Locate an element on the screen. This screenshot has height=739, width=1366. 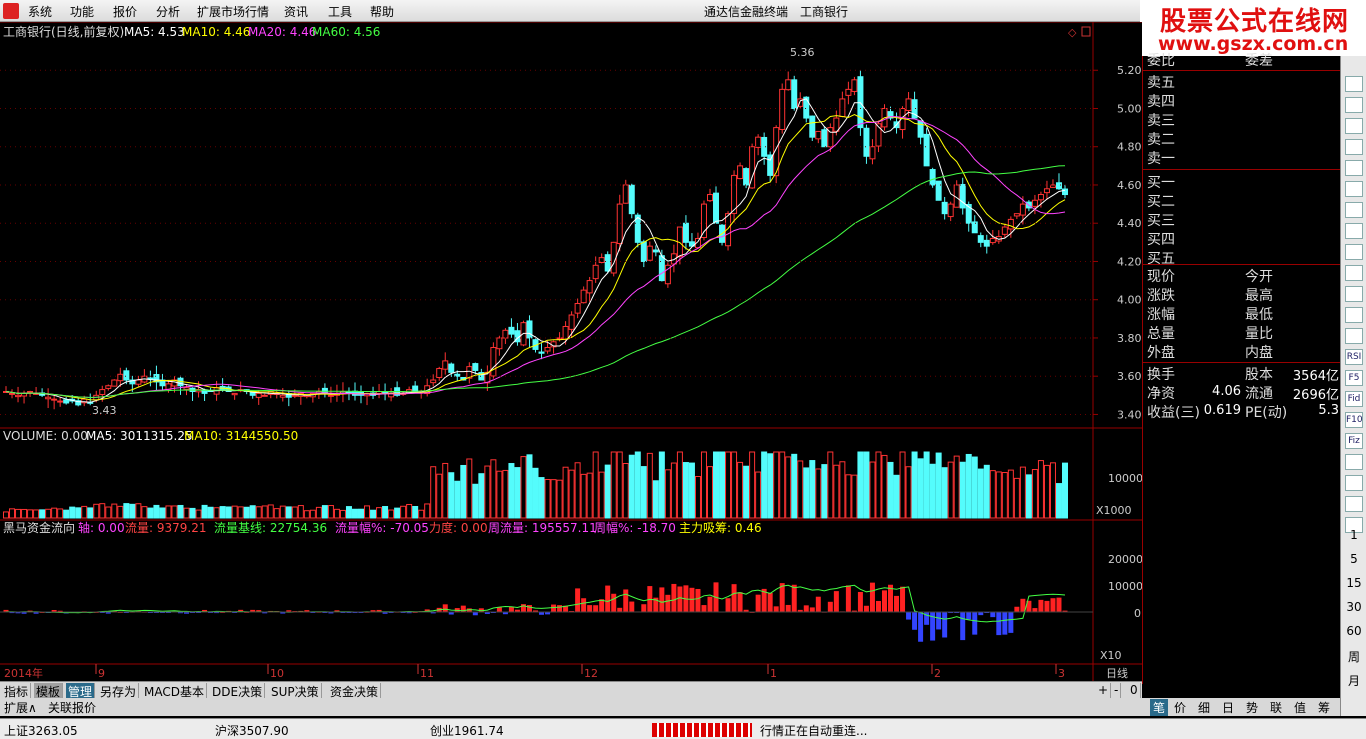
menu-item-ext-market: 扩展市场行情 is located at coordinates (233, 11).